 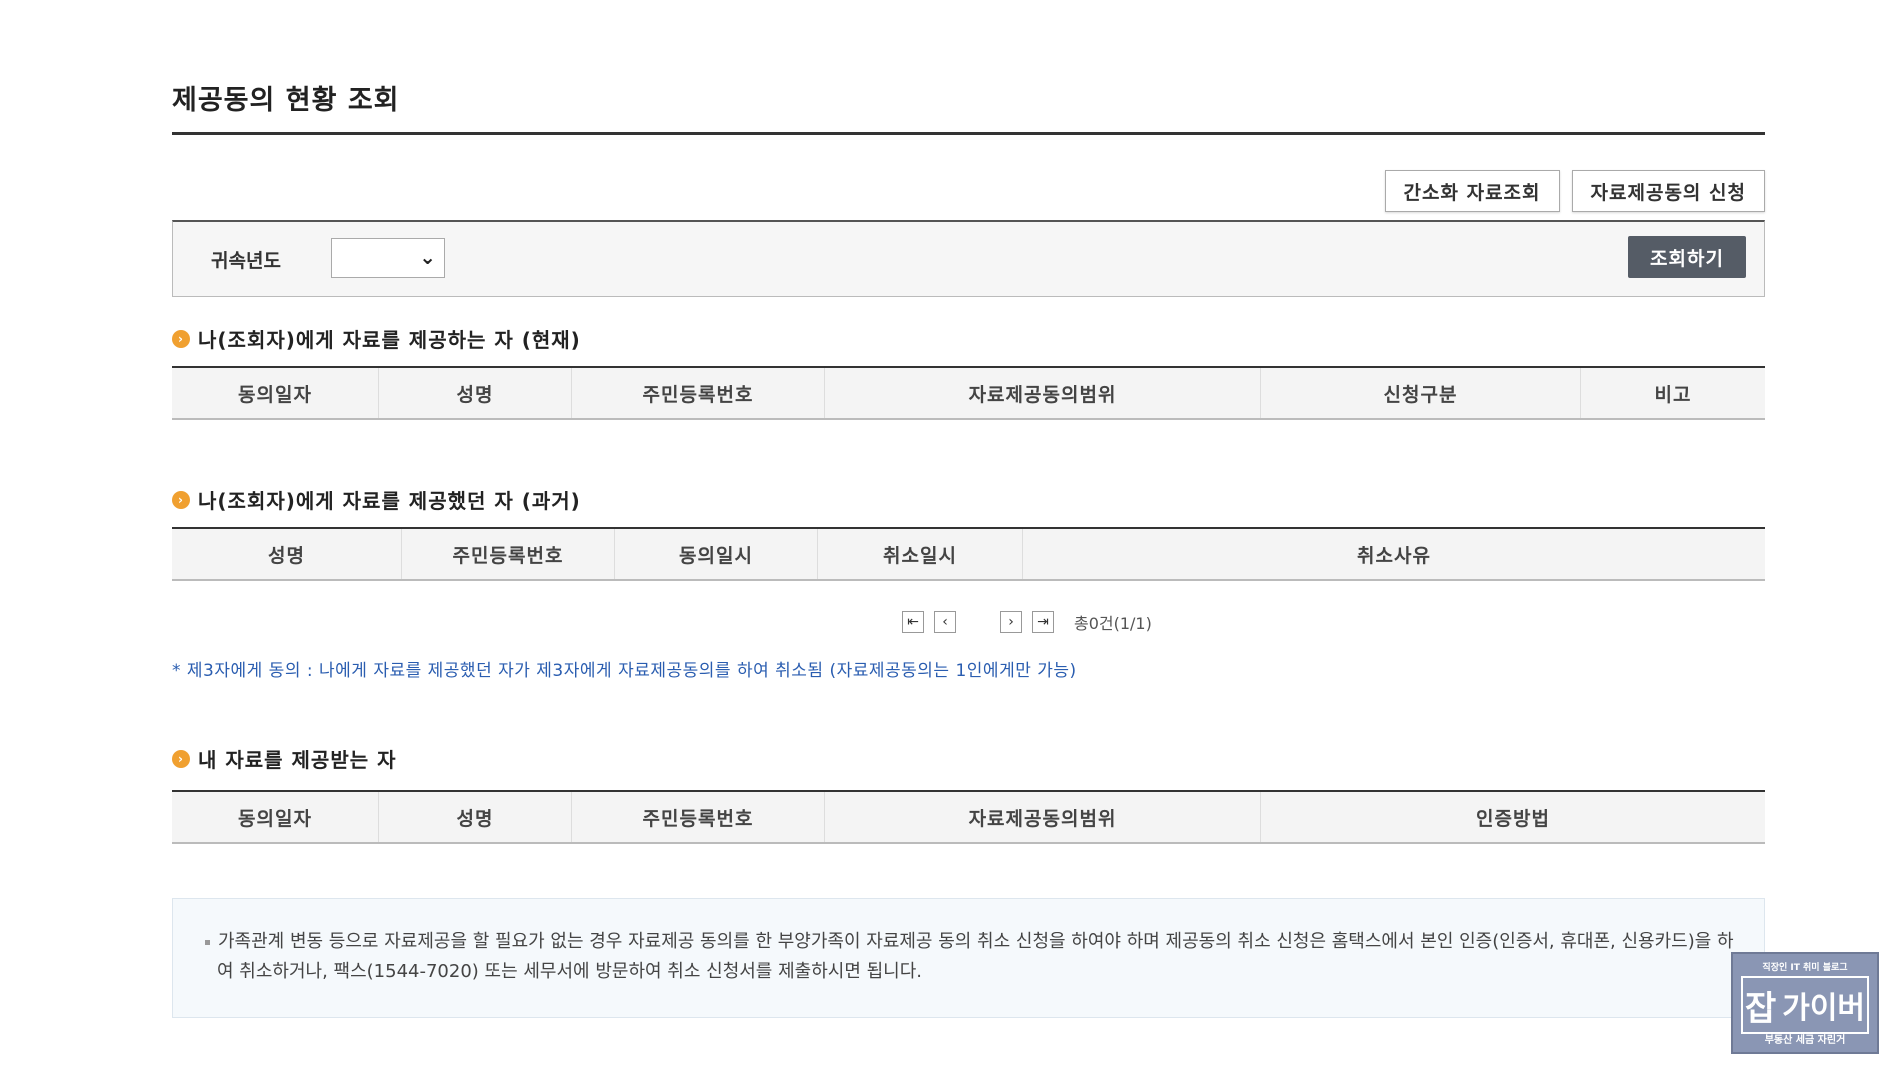 What do you see at coordinates (945, 622) in the screenshot?
I see `chevron-left-icon: ‹` at bounding box center [945, 622].